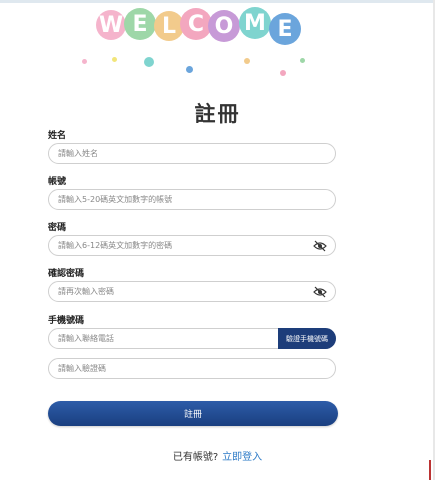 The width and height of the screenshot is (435, 480). I want to click on welcome-letter: M, so click(255, 23).